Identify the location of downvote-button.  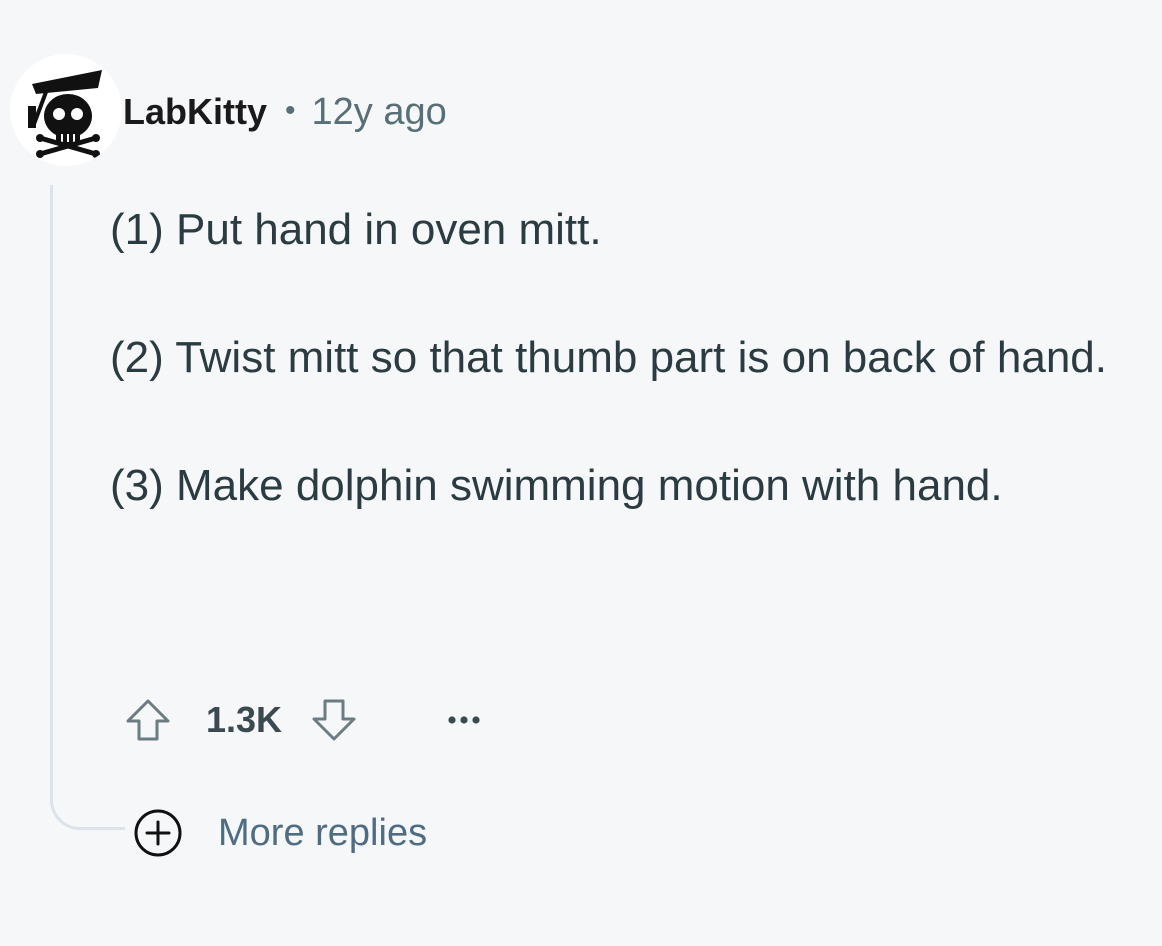
(334, 720).